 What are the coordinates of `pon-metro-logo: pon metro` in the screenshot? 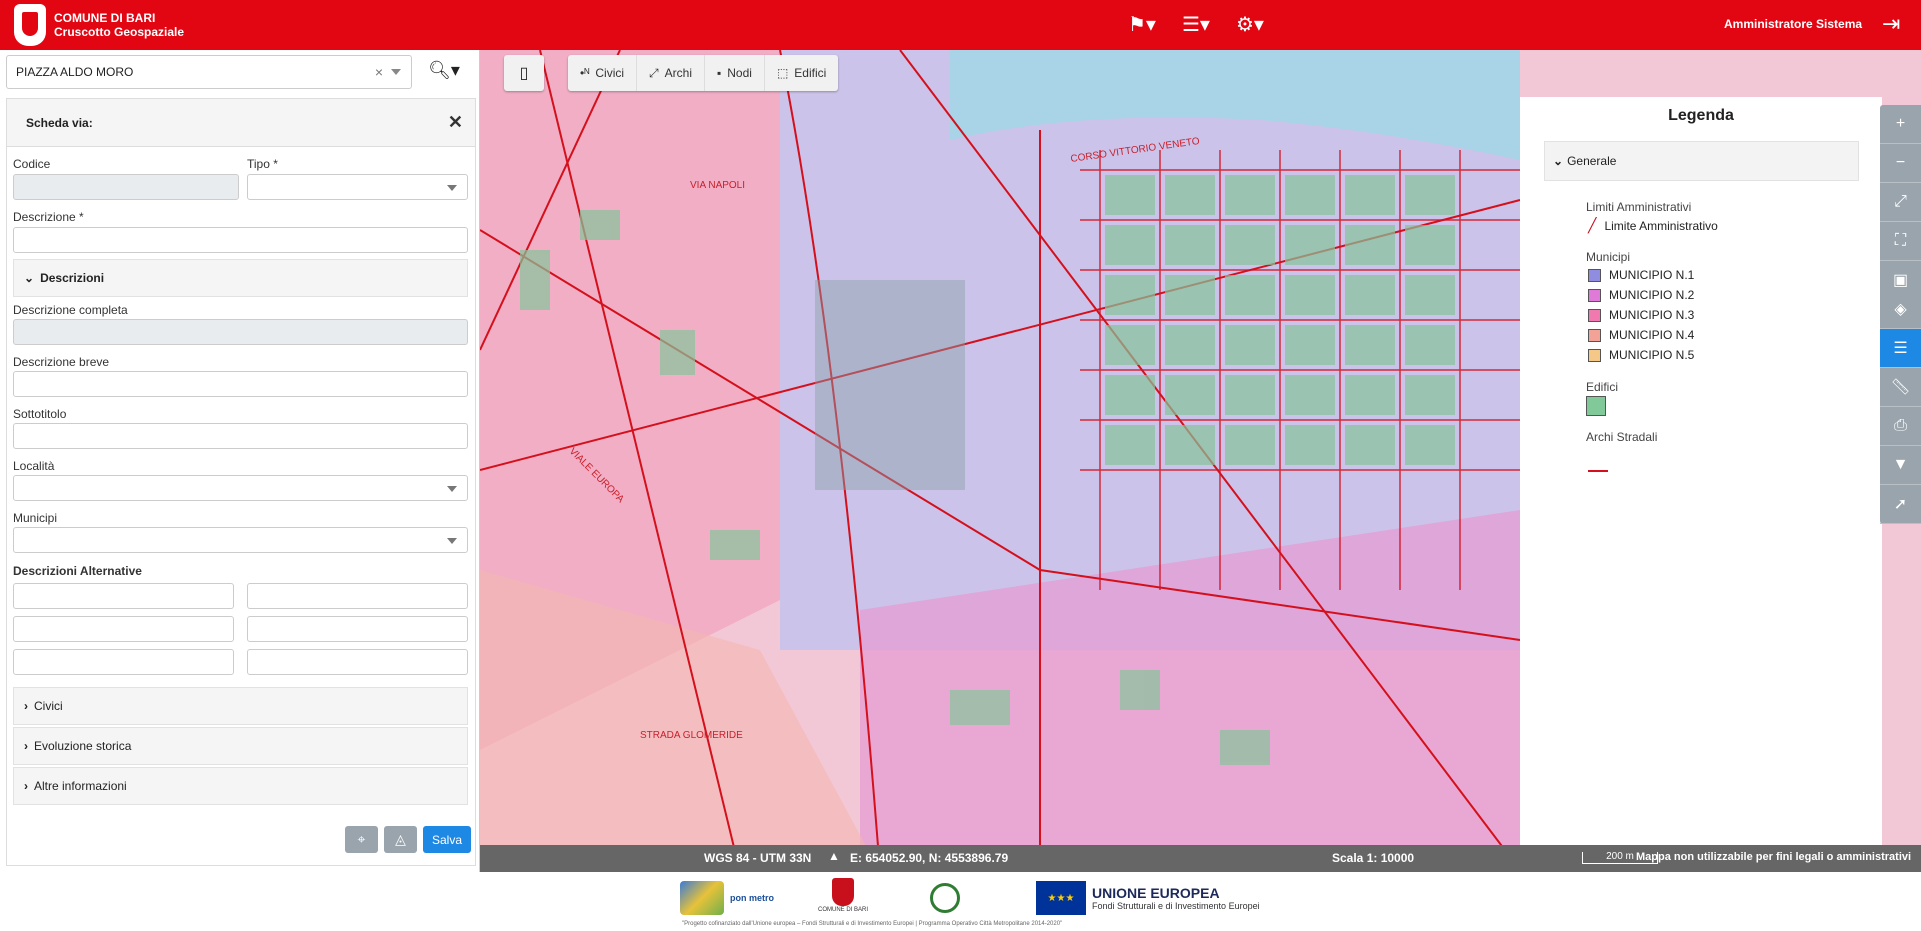 It's located at (727, 898).